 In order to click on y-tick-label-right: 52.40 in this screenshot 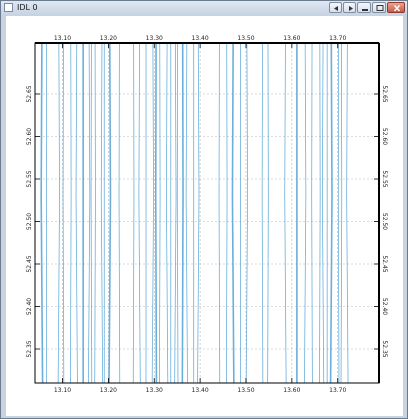, I will do `click(384, 306)`.